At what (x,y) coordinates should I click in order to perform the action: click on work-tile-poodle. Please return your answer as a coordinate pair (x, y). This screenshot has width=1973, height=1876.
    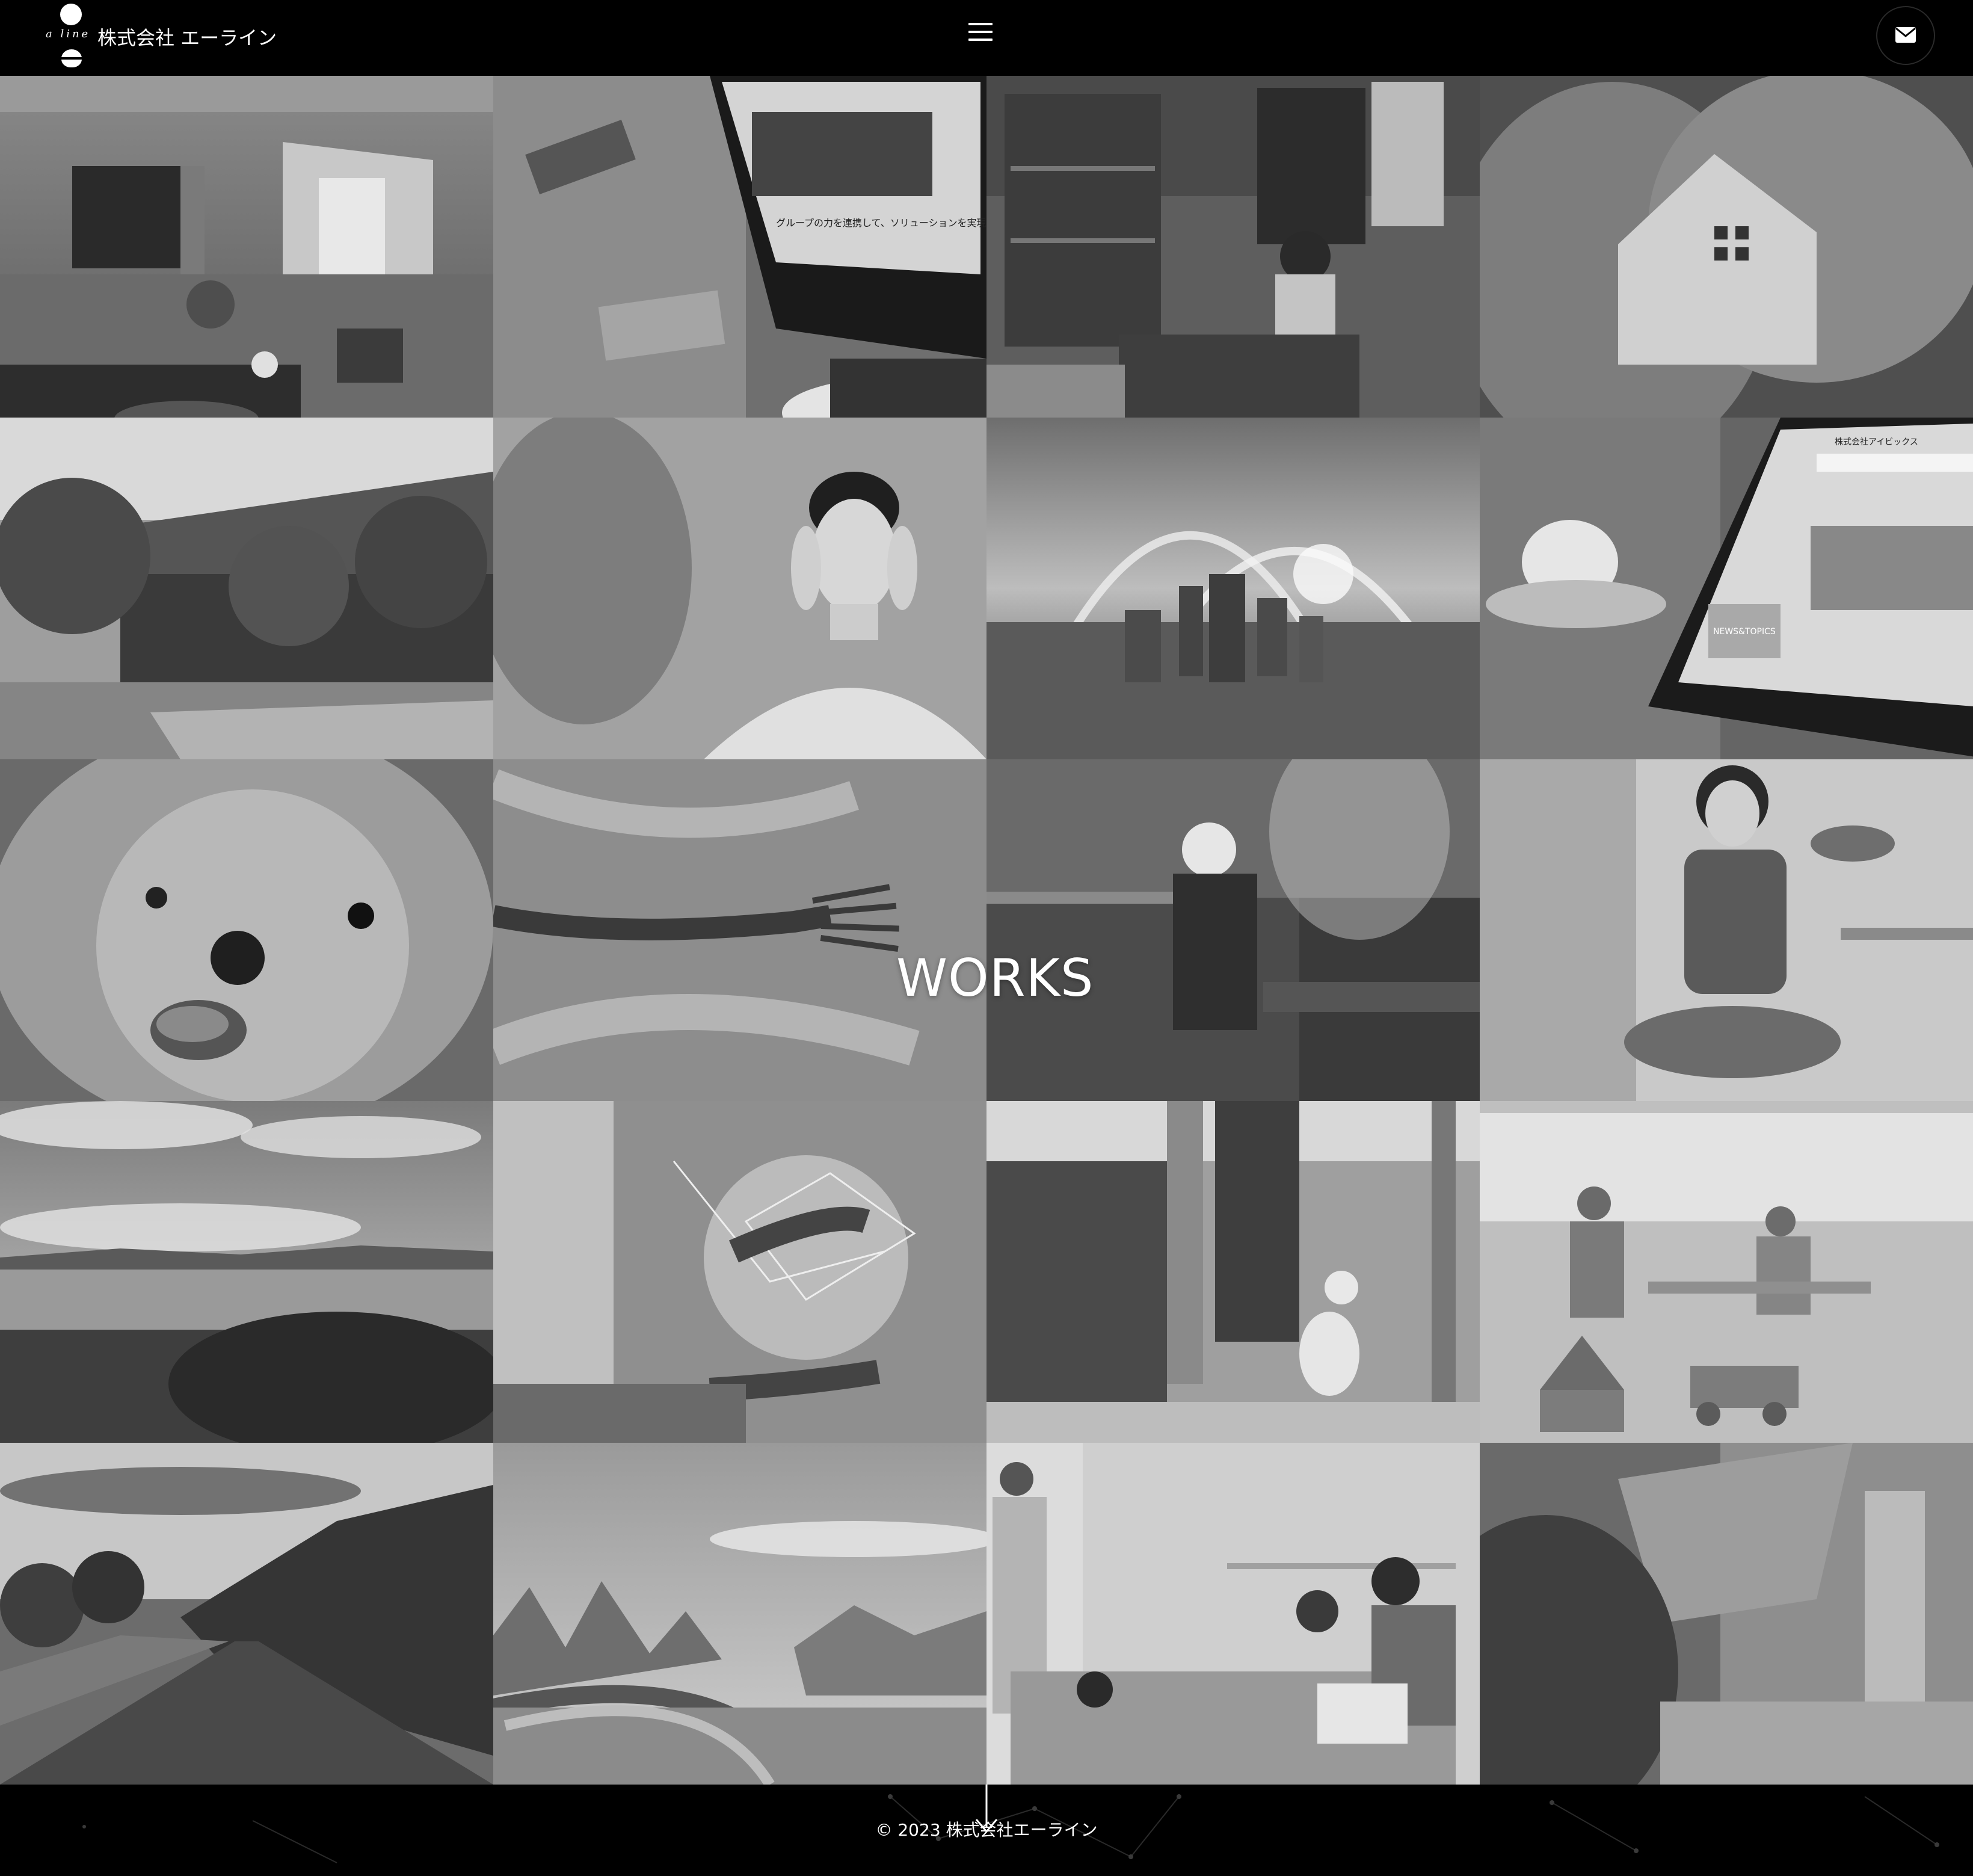
    Looking at the image, I should click on (246, 930).